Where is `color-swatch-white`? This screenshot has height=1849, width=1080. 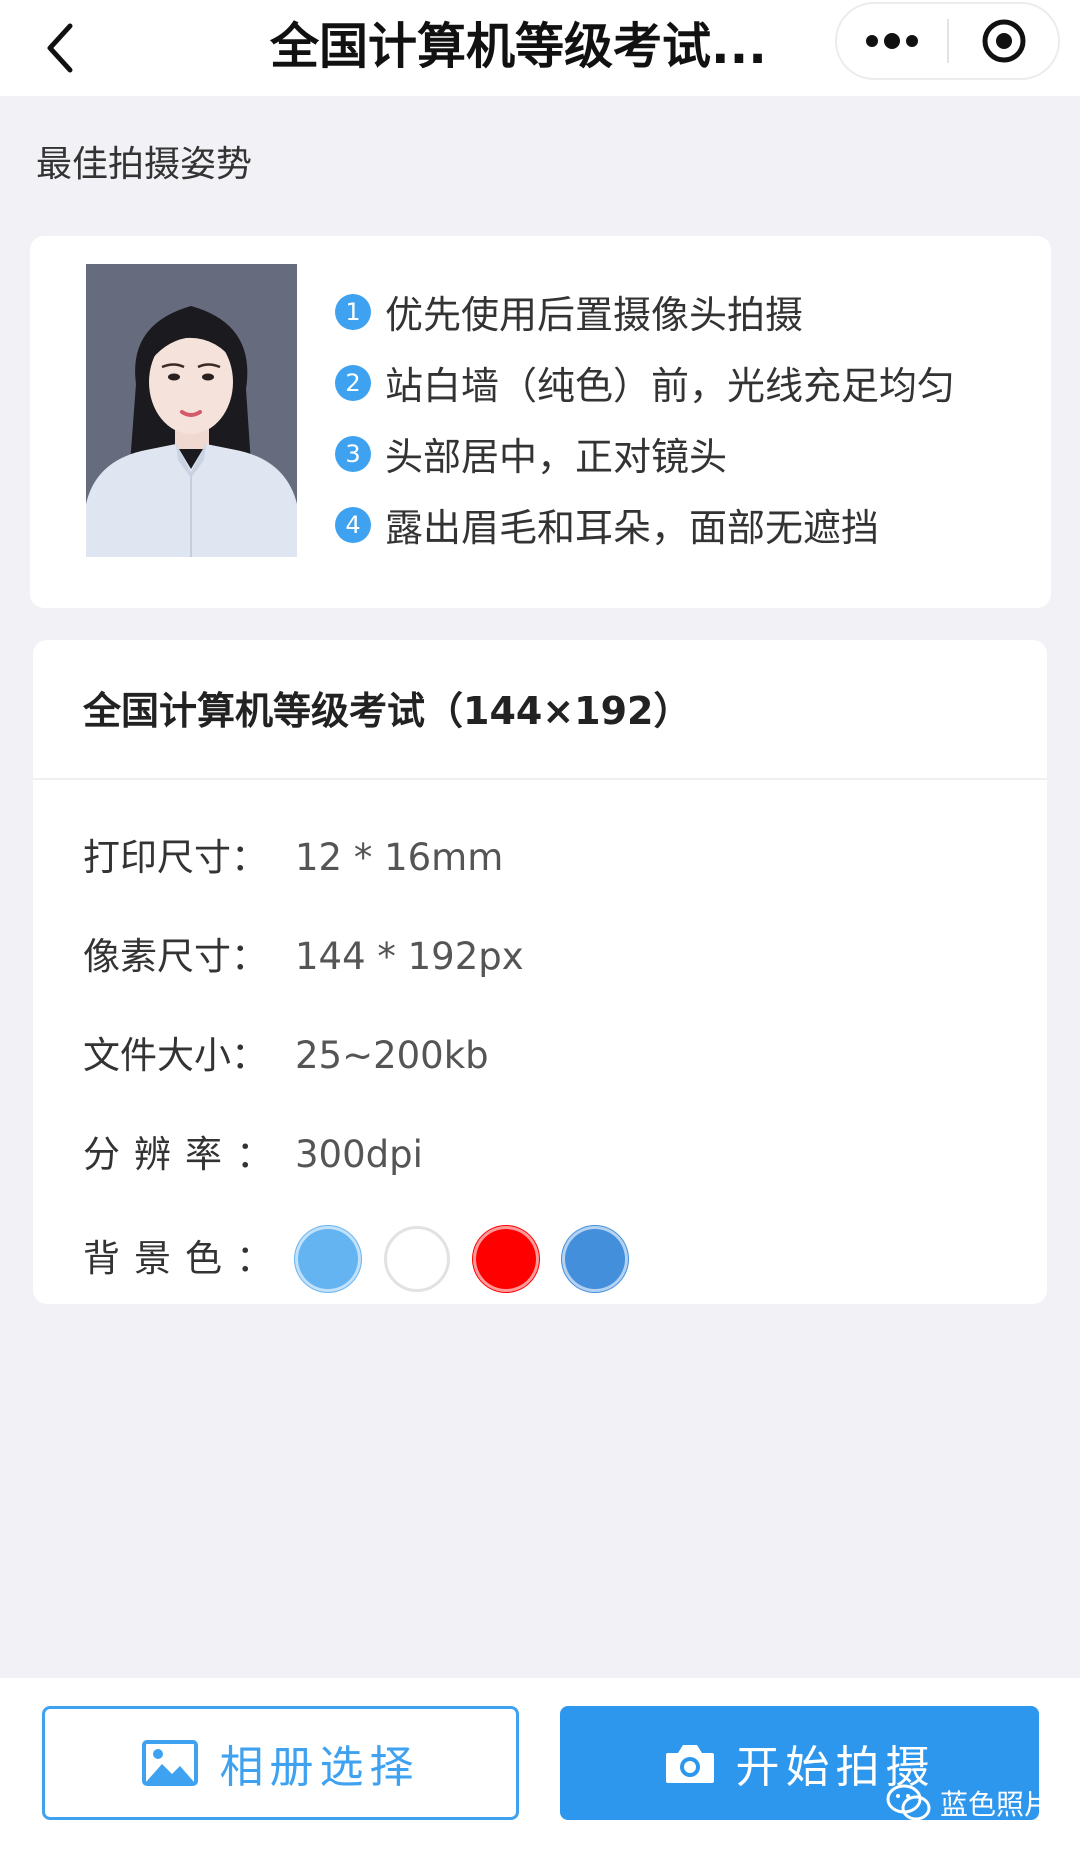
color-swatch-white is located at coordinates (417, 1259).